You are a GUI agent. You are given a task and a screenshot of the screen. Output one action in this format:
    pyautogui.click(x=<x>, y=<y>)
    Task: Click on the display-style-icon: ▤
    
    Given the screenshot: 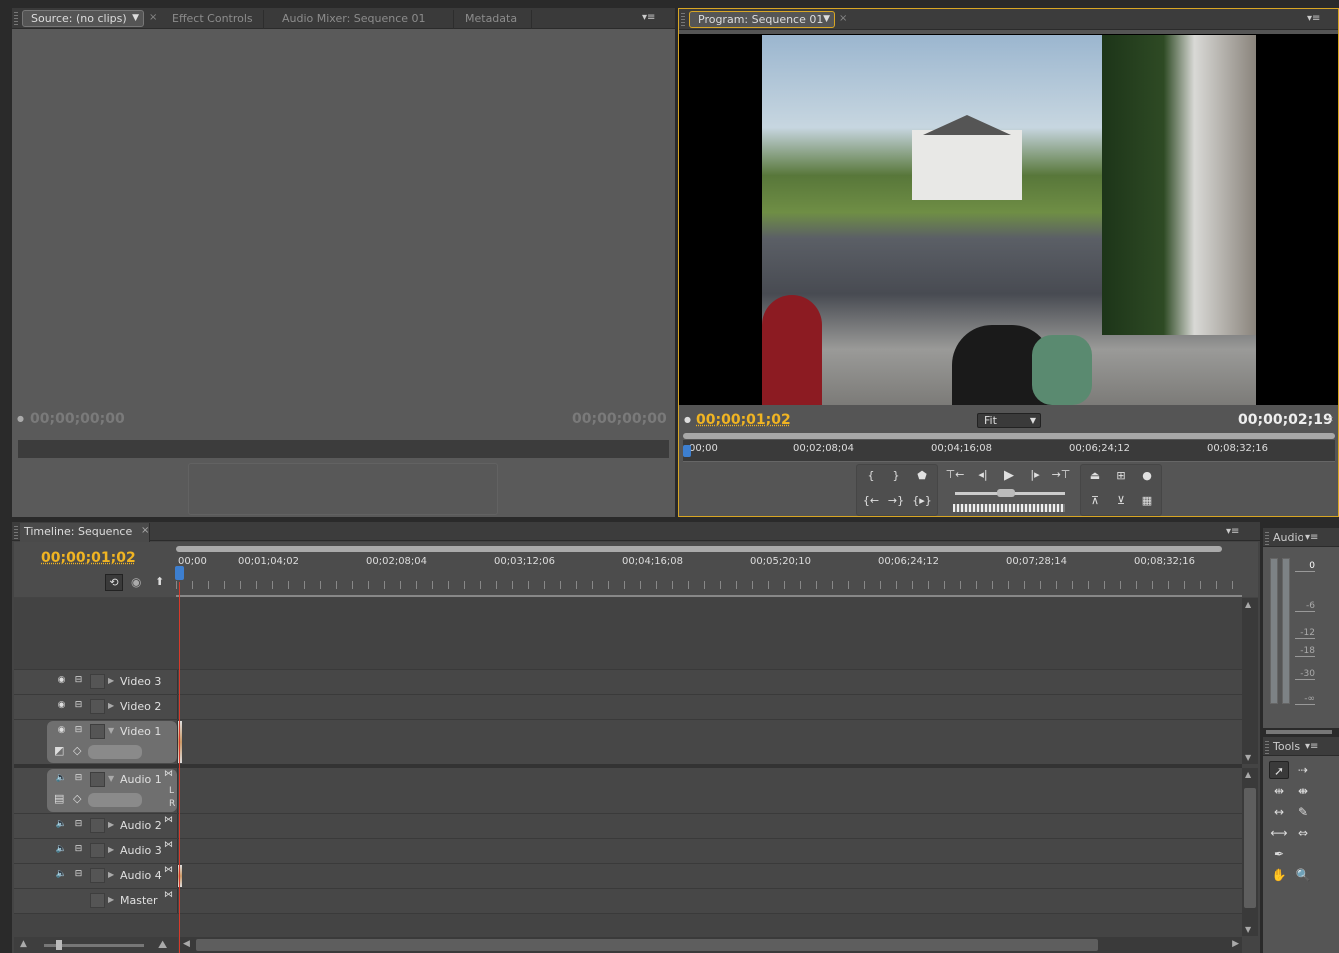 What is the action you would take?
    pyautogui.click(x=59, y=798)
    